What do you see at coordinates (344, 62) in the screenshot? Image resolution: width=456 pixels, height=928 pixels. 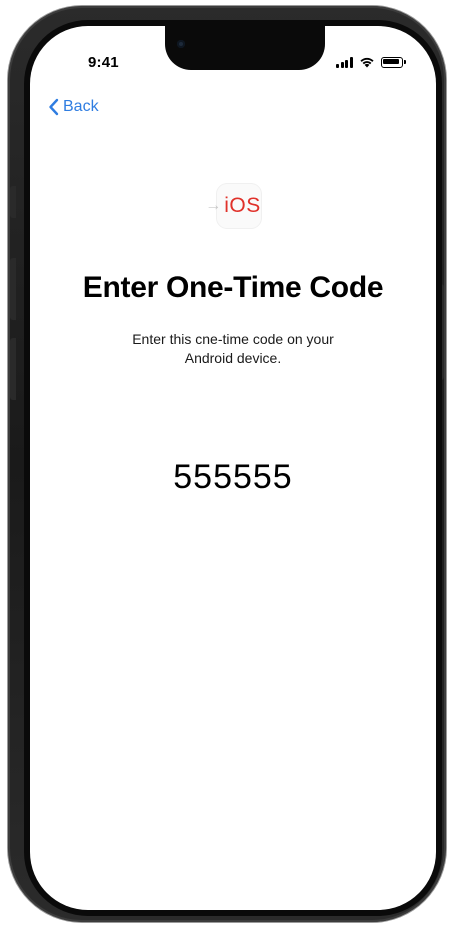 I see `cellular-signal-icon` at bounding box center [344, 62].